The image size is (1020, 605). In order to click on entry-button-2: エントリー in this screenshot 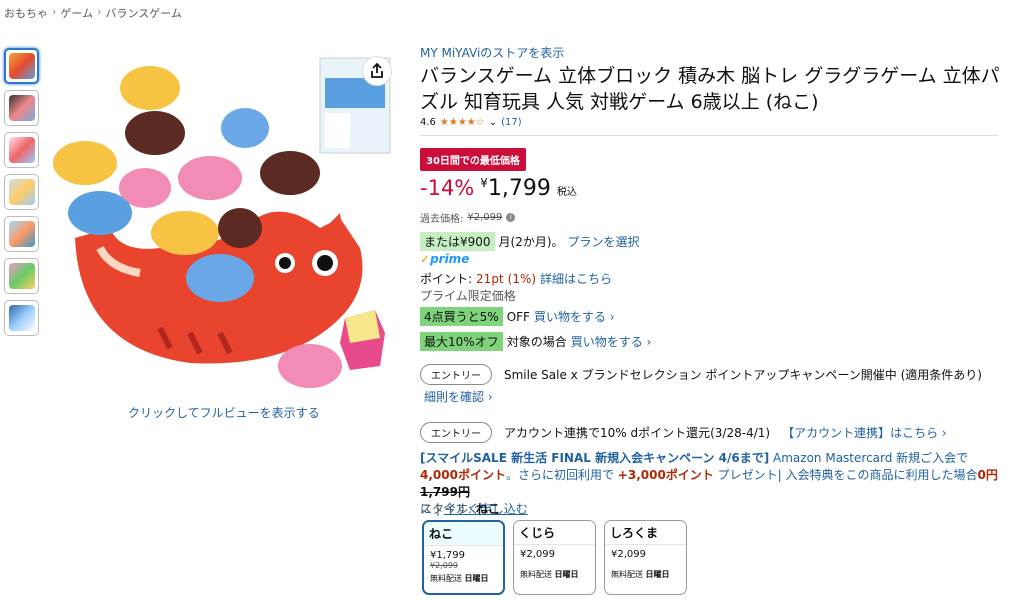, I will do `click(456, 432)`.